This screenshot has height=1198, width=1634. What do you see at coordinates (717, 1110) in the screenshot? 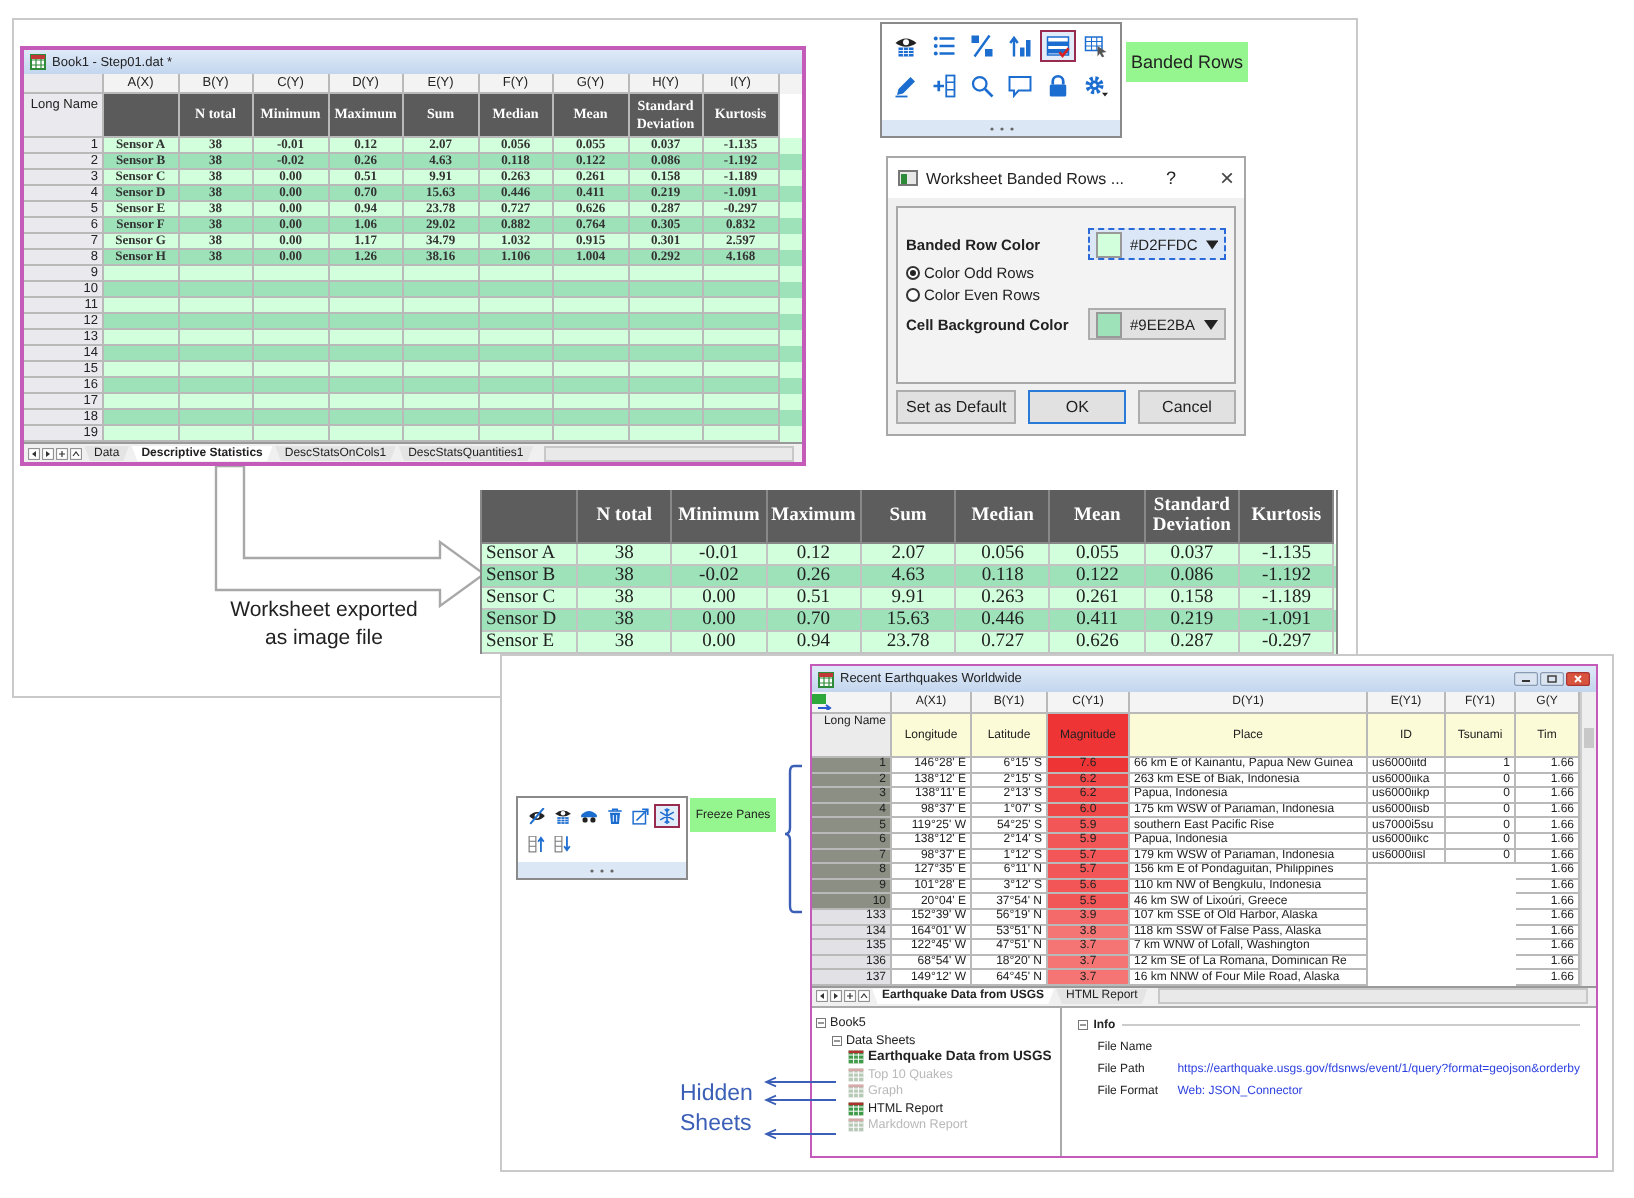
I see `caption: Hidden Sheets` at bounding box center [717, 1110].